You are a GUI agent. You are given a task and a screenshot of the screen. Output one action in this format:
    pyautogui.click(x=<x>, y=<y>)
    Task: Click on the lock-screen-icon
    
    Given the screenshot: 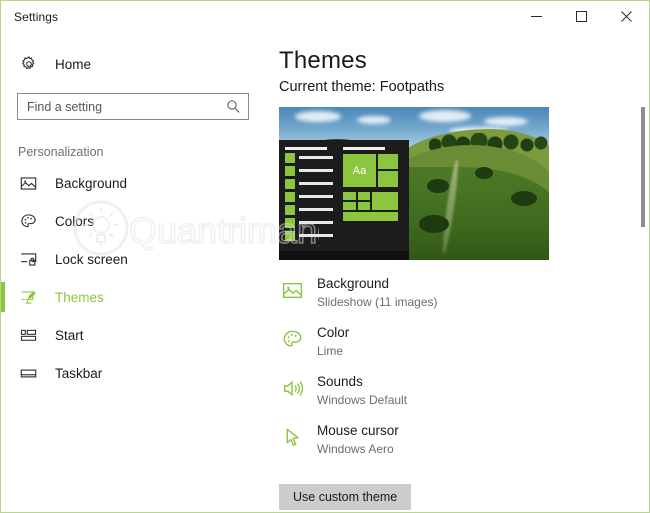 What is the action you would take?
    pyautogui.click(x=28, y=259)
    